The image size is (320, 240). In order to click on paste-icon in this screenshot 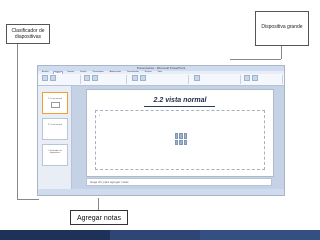, I will do `click(45, 78)`.